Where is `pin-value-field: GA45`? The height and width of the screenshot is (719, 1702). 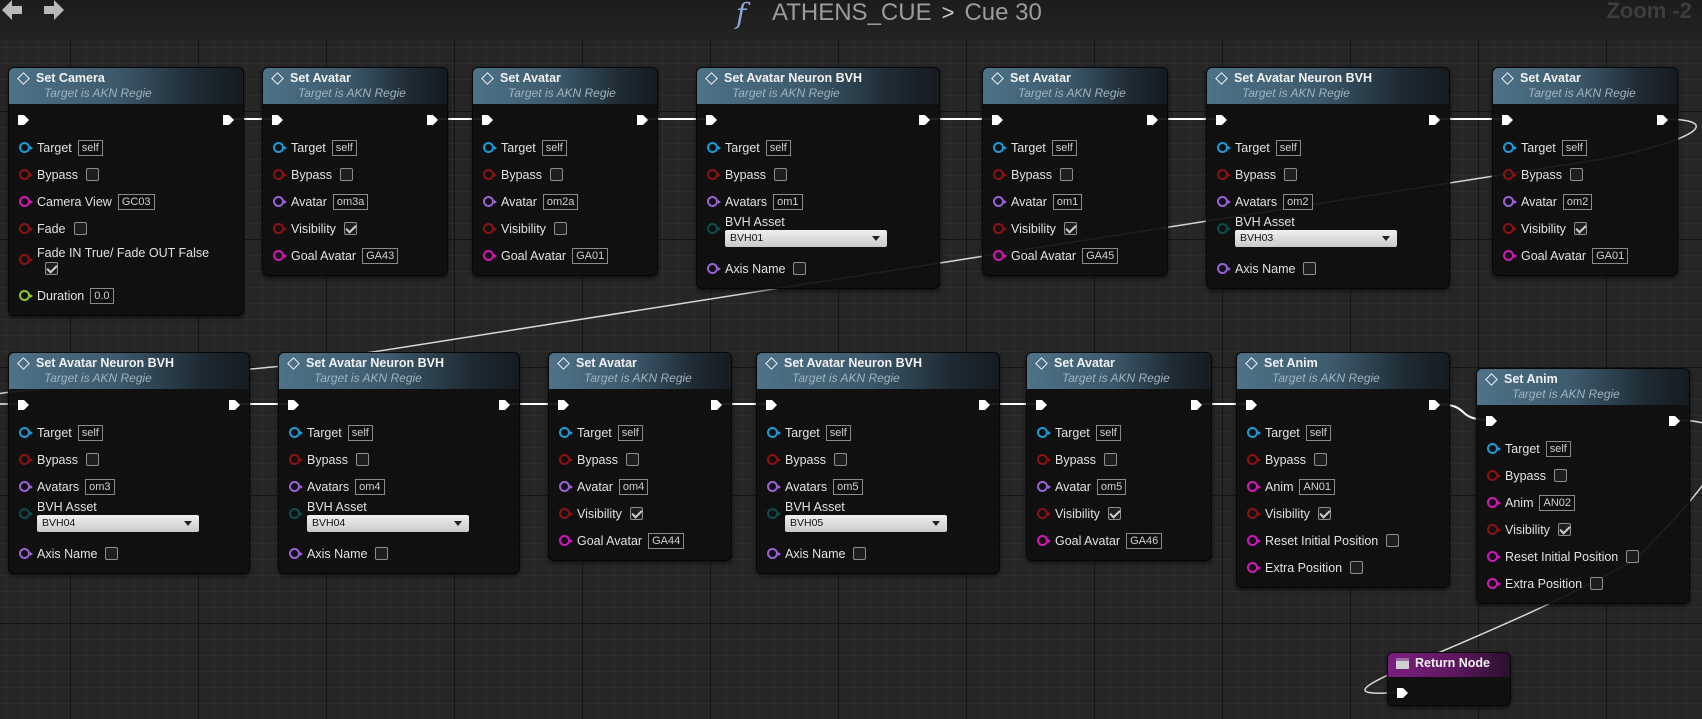
pin-value-field: GA45 is located at coordinates (1100, 255).